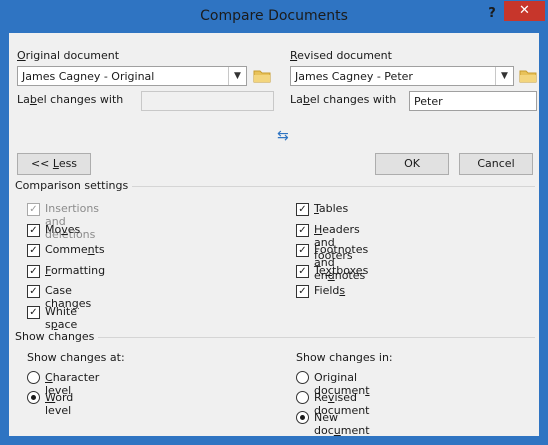 Image resolution: width=548 pixels, height=445 pixels. Describe the element at coordinates (412, 164) in the screenshot. I see `ok-button: OK` at that location.